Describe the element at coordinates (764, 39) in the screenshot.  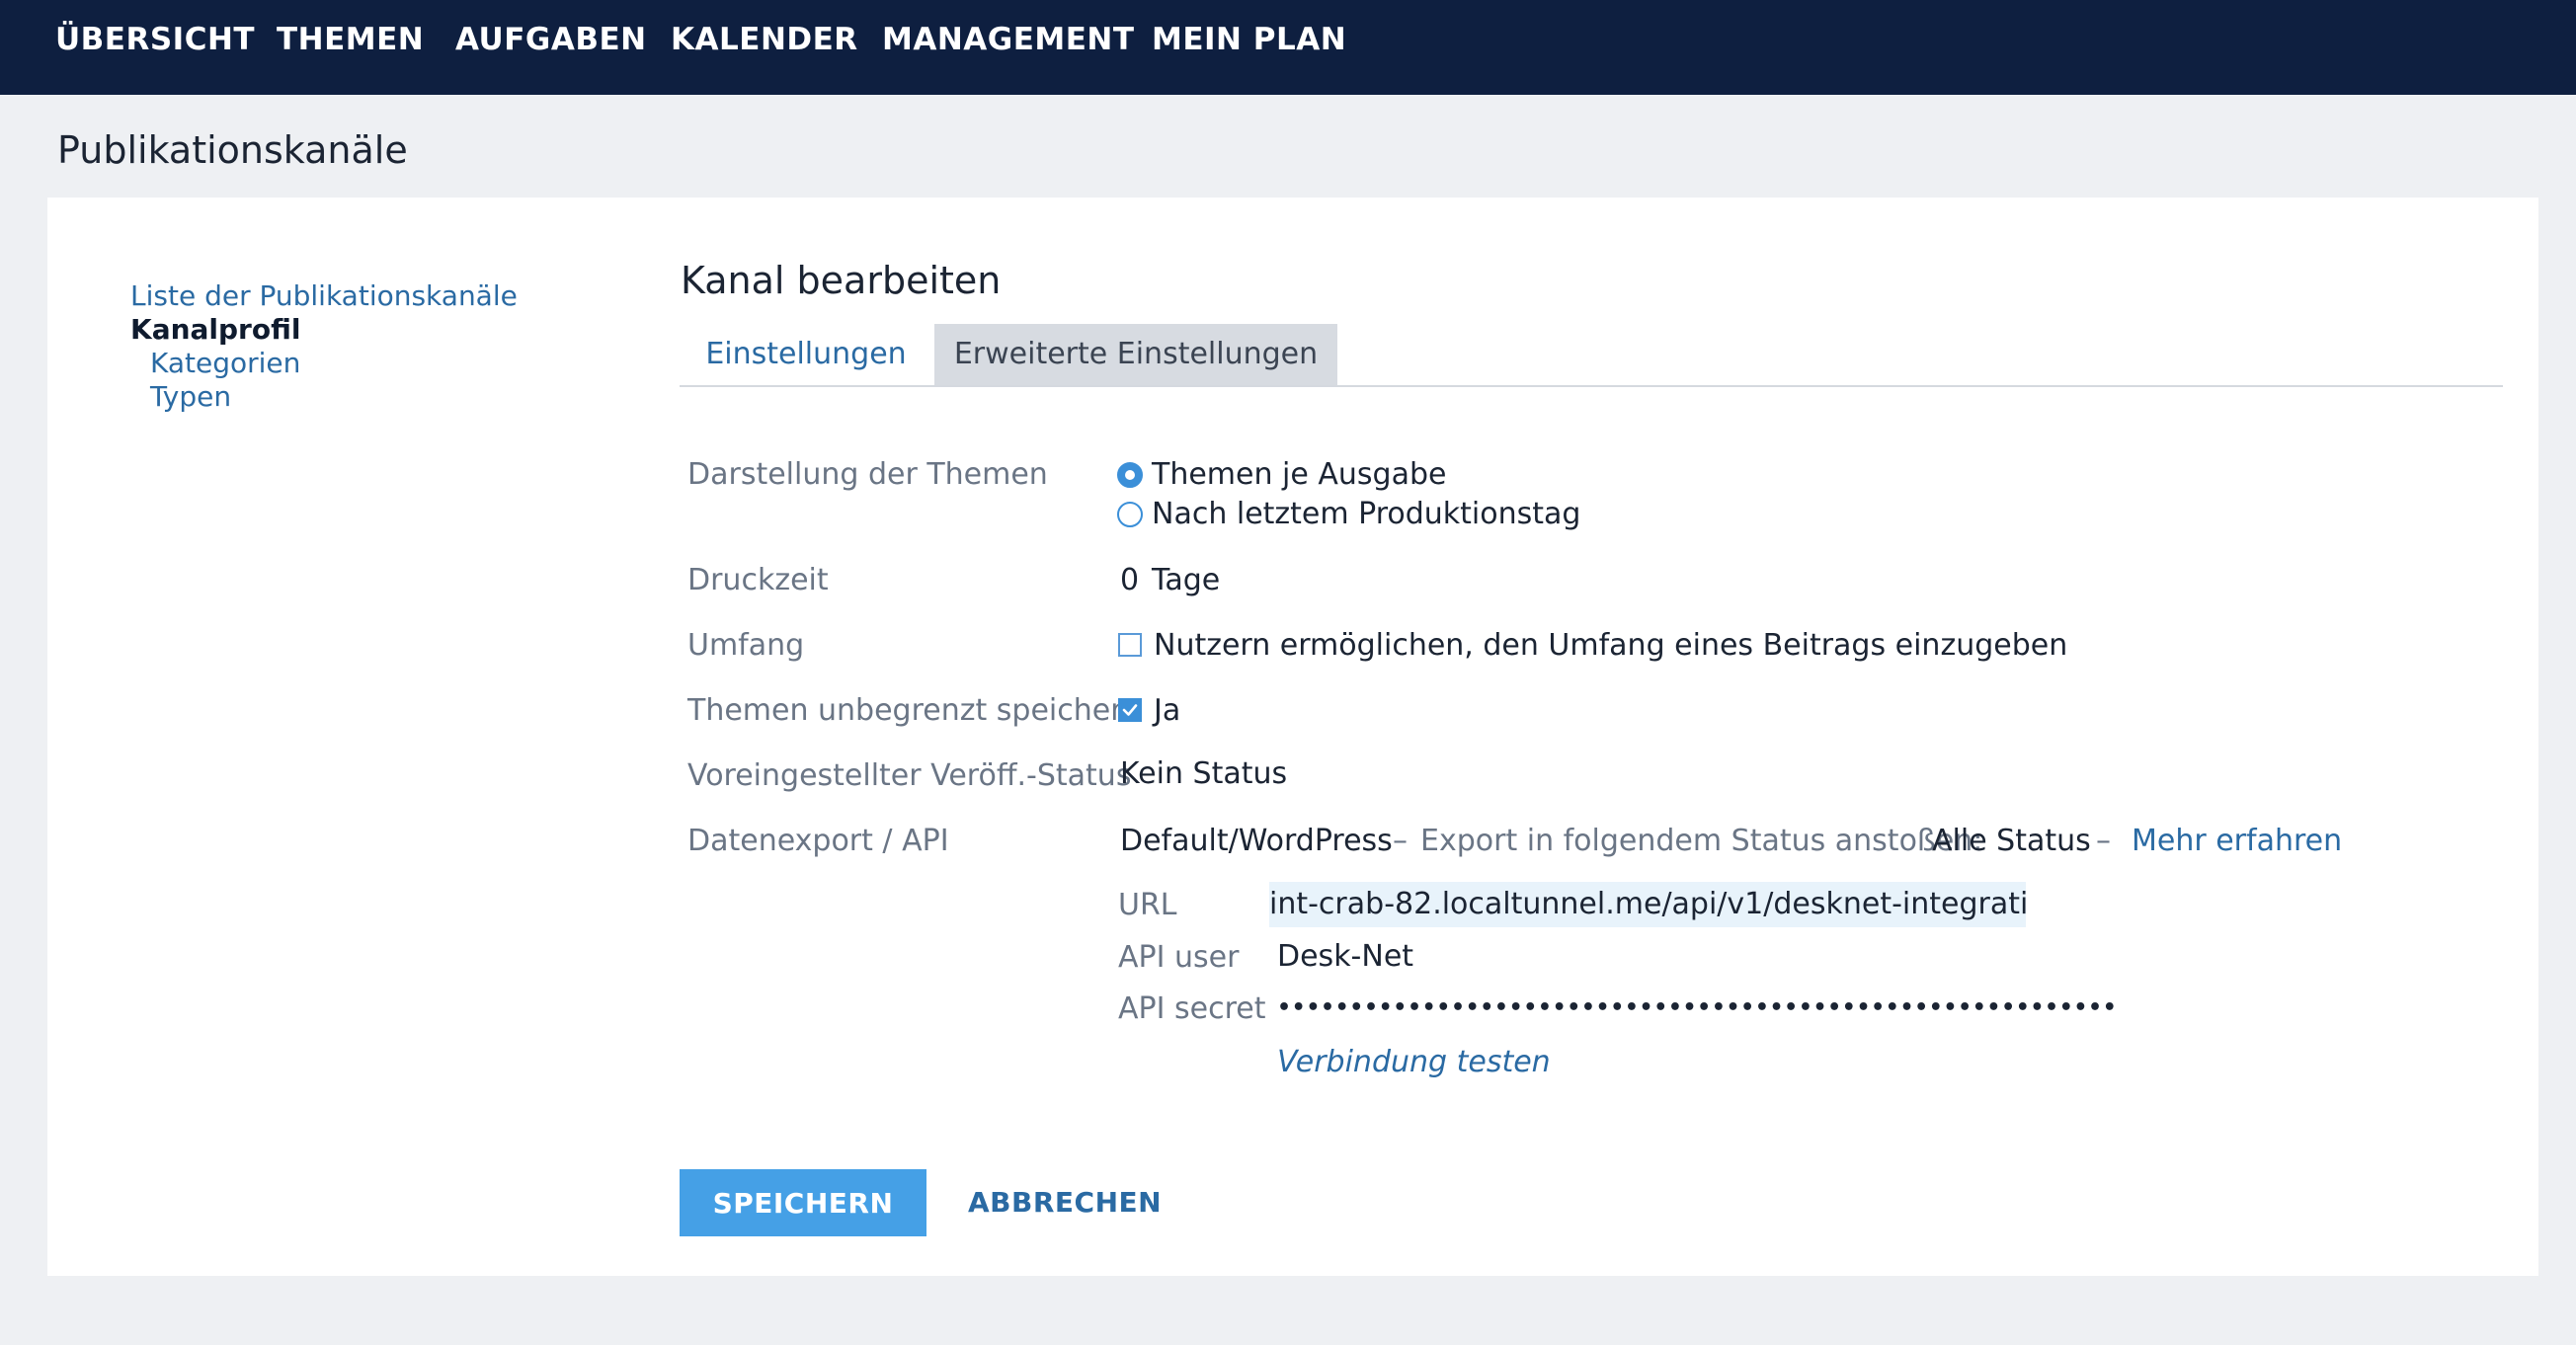
I see `nav-item-kalender: KALENDER` at that location.